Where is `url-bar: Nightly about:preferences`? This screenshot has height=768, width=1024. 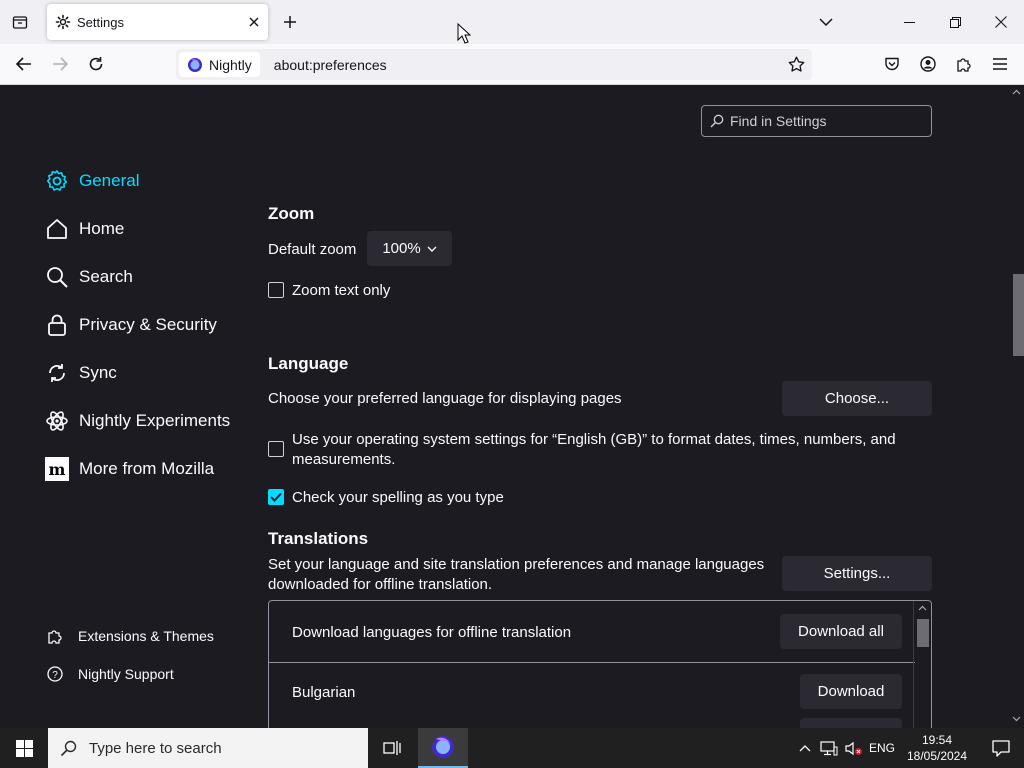 url-bar: Nightly about:preferences is located at coordinates (494, 64).